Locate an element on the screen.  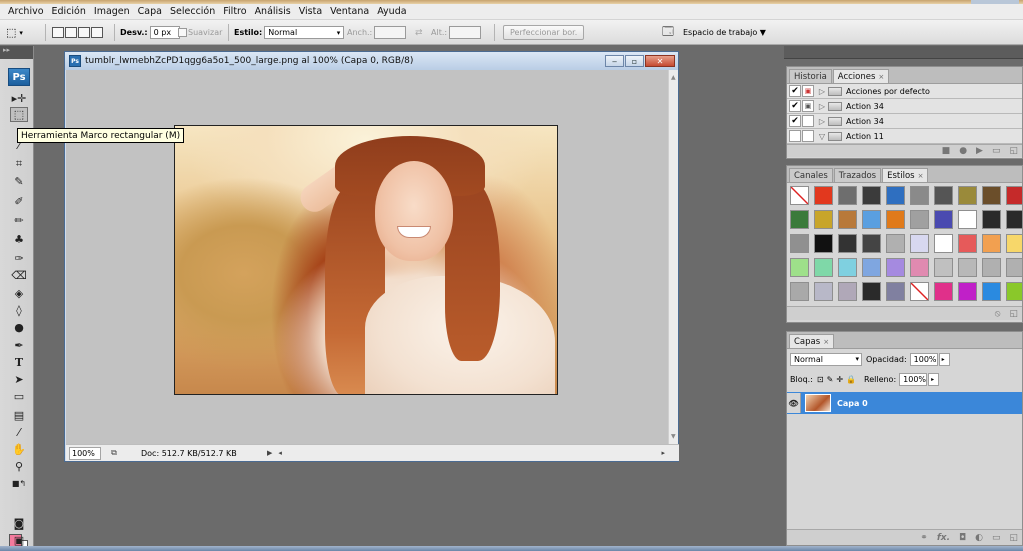
scroll-right-icon: ▸ is located at coordinates (663, 453).